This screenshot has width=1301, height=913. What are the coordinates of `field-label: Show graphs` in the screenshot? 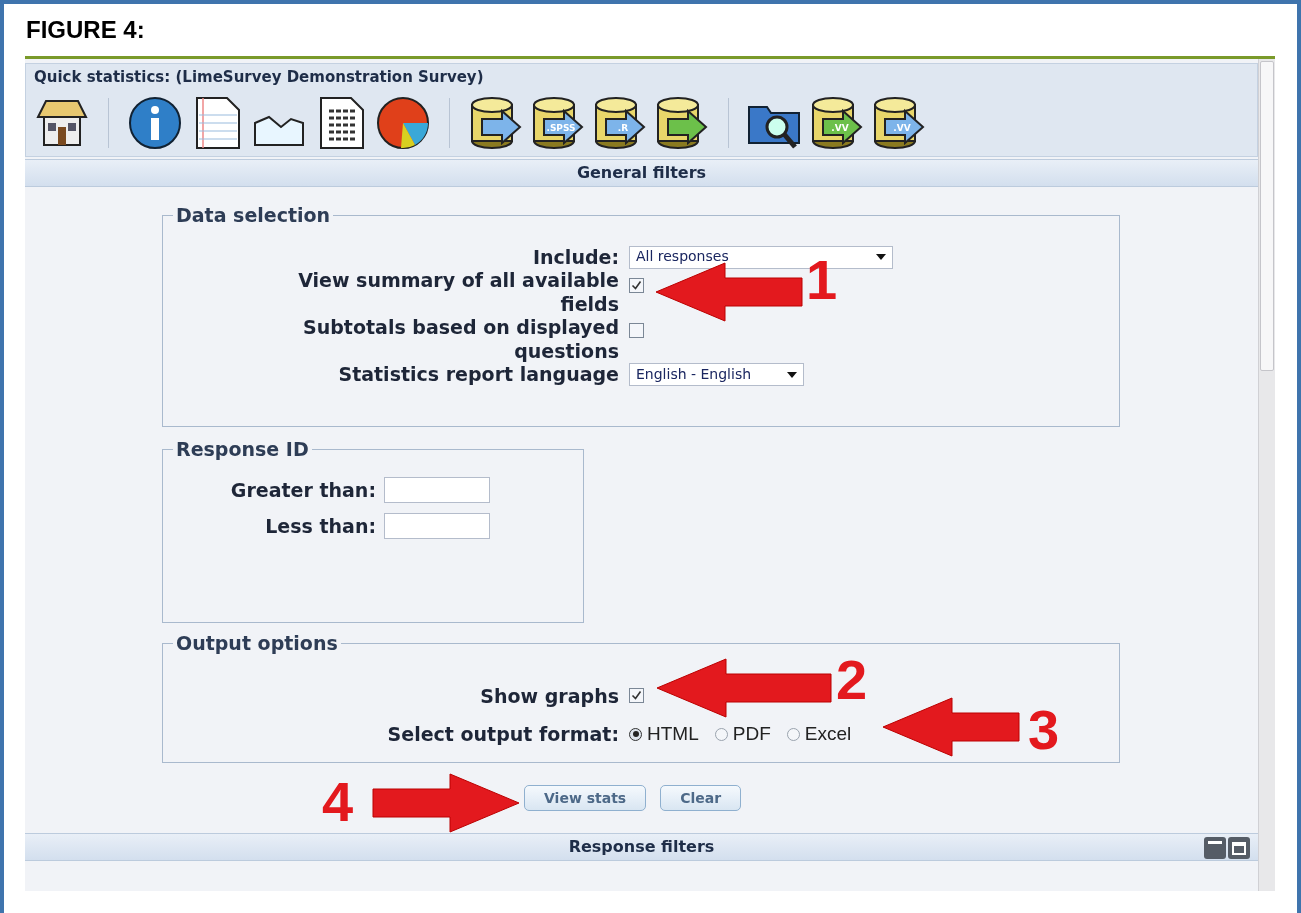 It's located at (549, 696).